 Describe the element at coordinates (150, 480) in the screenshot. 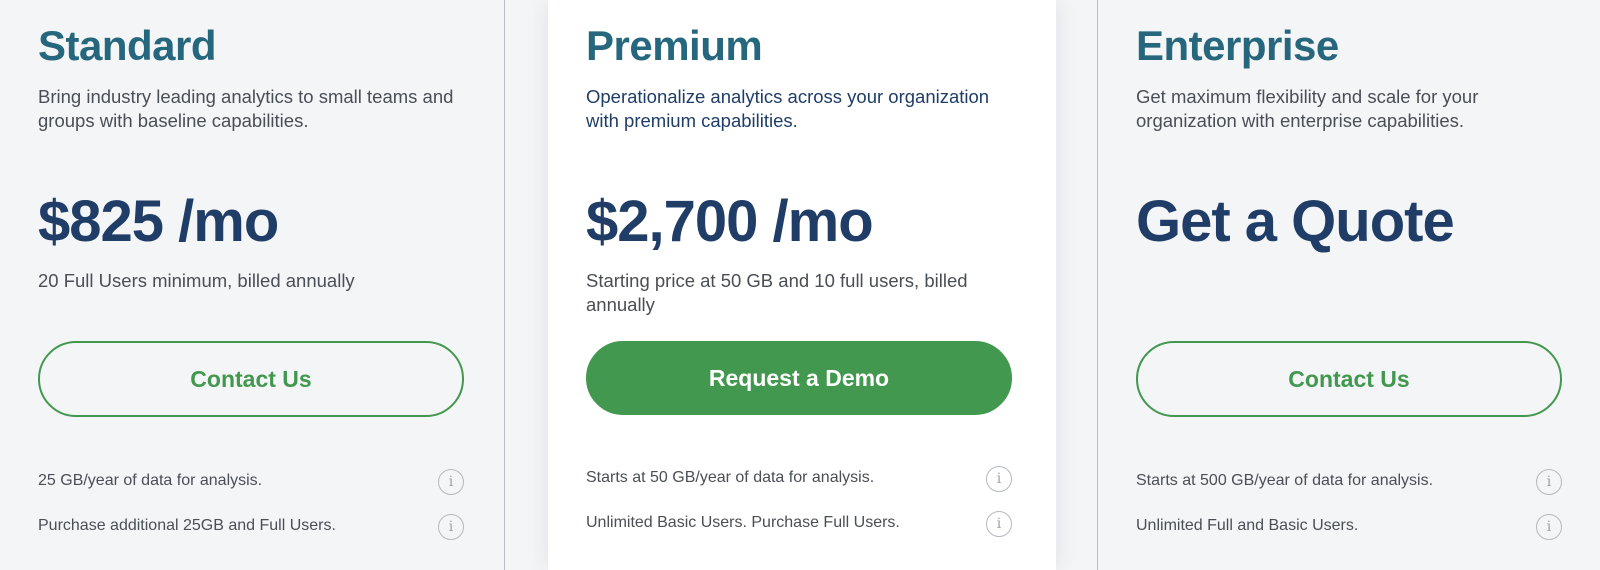

I see `feature-text: 25 GB/year of data for analysis.` at that location.